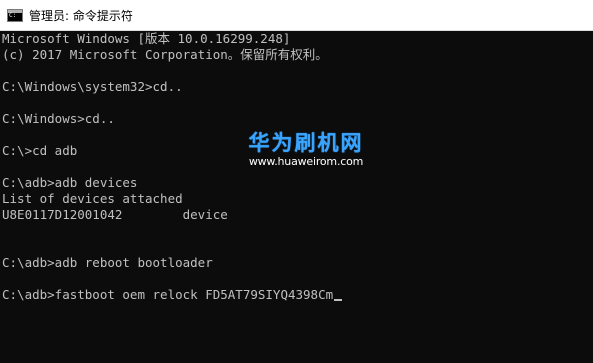  What do you see at coordinates (338, 300) in the screenshot?
I see `text-cursor` at bounding box center [338, 300].